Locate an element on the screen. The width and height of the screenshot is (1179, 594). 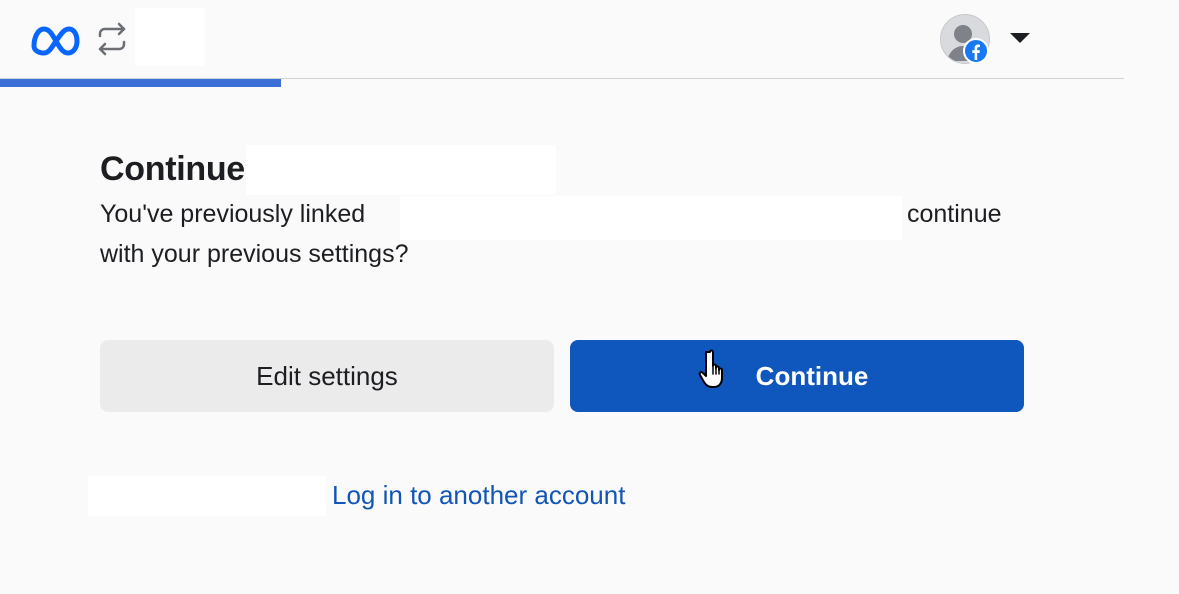
edit-settings-button: Edit settings is located at coordinates (327, 376).